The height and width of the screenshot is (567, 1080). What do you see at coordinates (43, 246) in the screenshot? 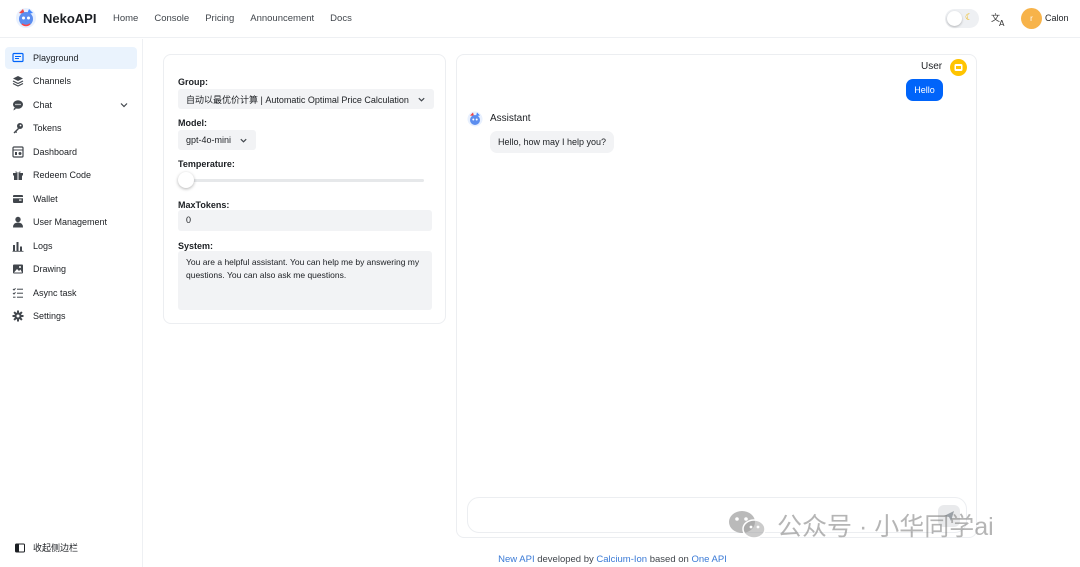
I see `sidebar-item-label: Logs` at bounding box center [43, 246].